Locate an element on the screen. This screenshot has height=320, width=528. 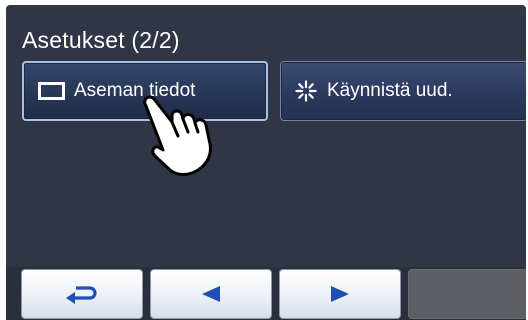
disabled-nav-button is located at coordinates (467, 294).